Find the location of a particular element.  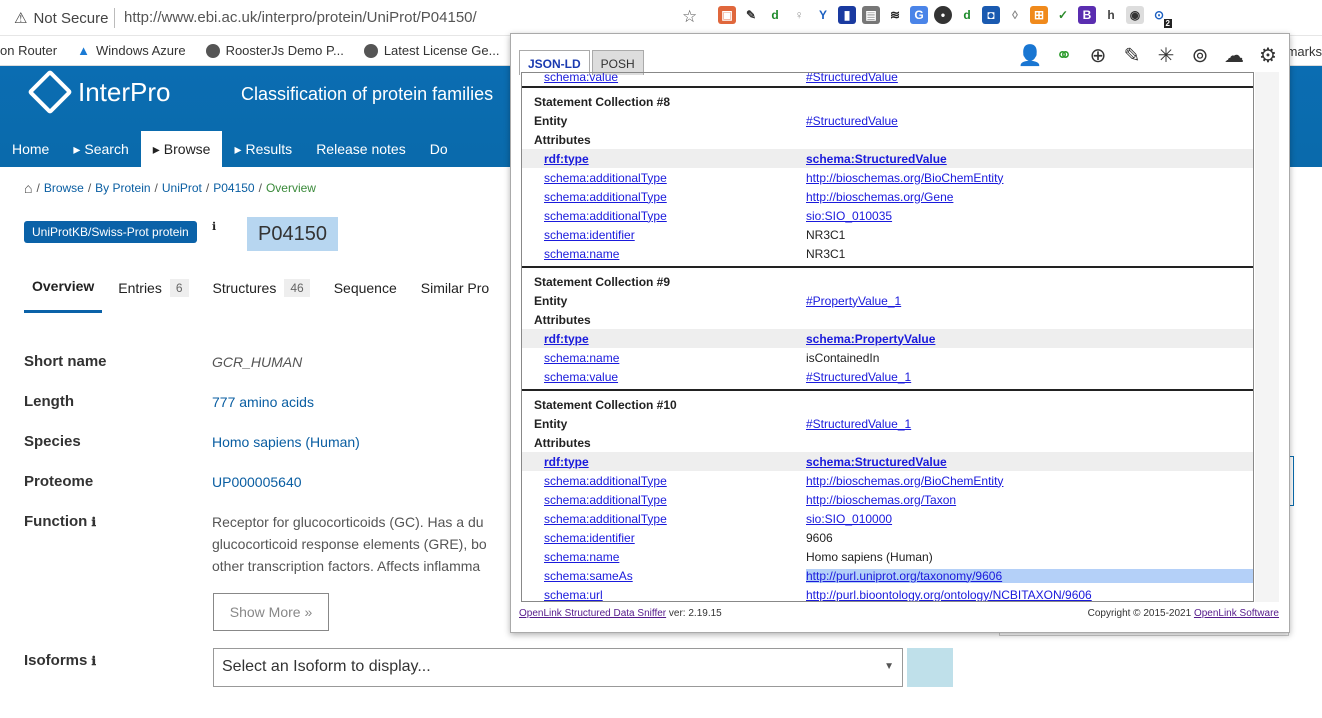

tab-similar-proteins: Similar Pro is located at coordinates (455, 292).